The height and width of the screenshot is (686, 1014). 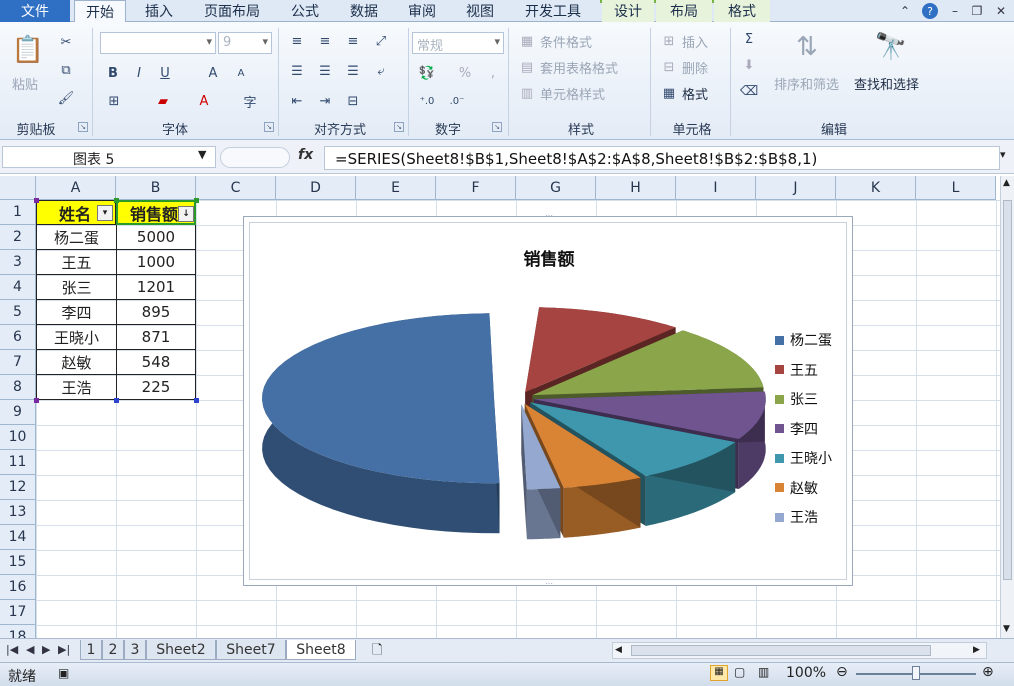 What do you see at coordinates (396, 188) in the screenshot?
I see `column-header-e: E` at bounding box center [396, 188].